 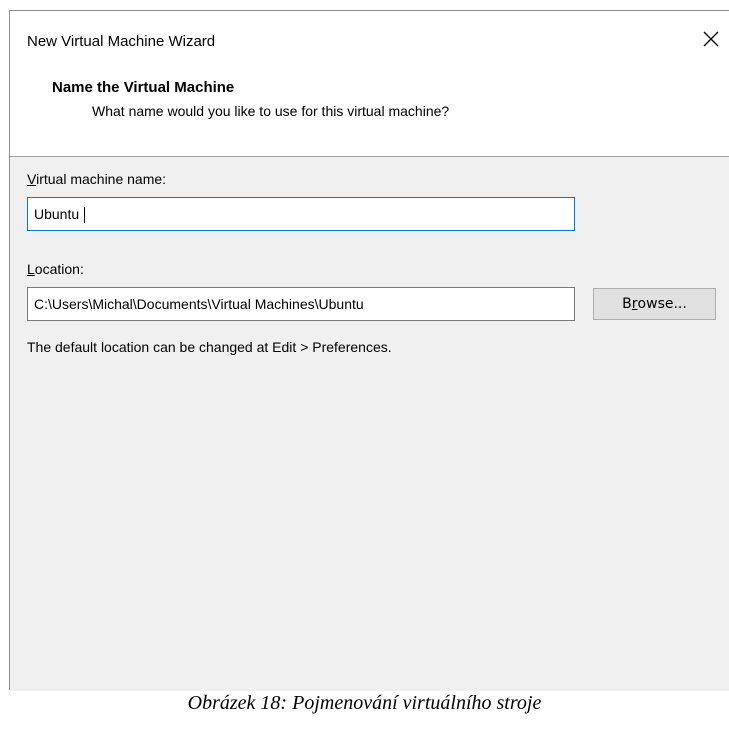 I want to click on close-button, so click(x=711, y=39).